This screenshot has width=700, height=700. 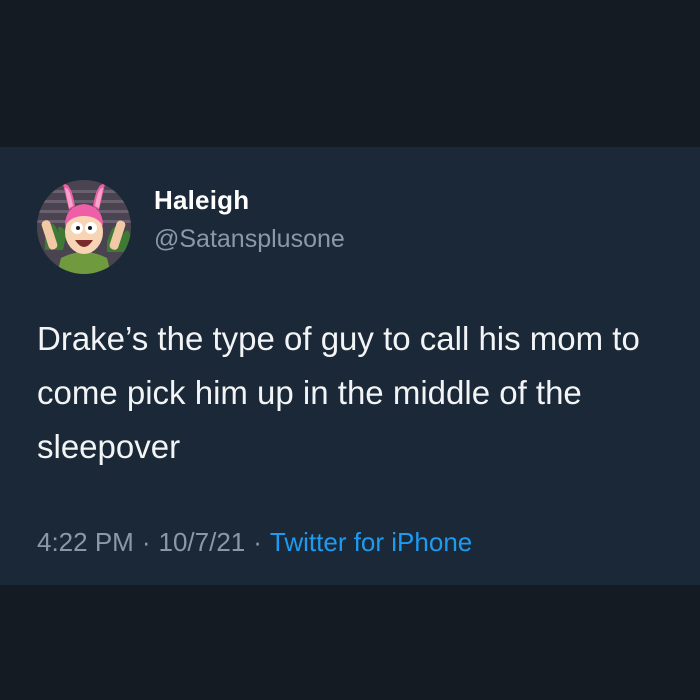 I want to click on tweet-source-link: Twitter for iPhone, so click(x=371, y=542).